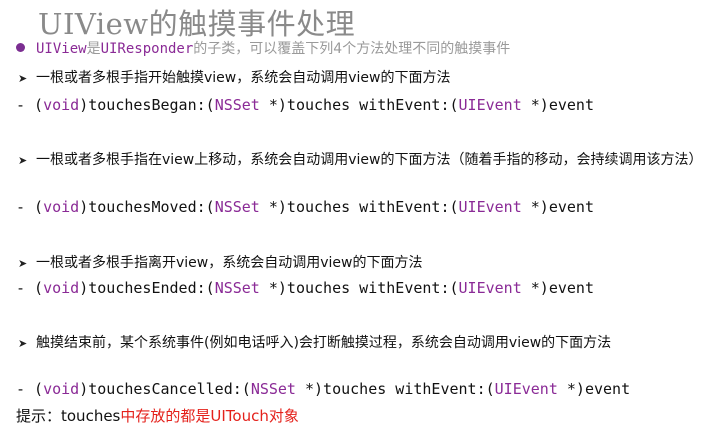  I want to click on page-title: UIView的触摸事件处理, so click(197, 24).